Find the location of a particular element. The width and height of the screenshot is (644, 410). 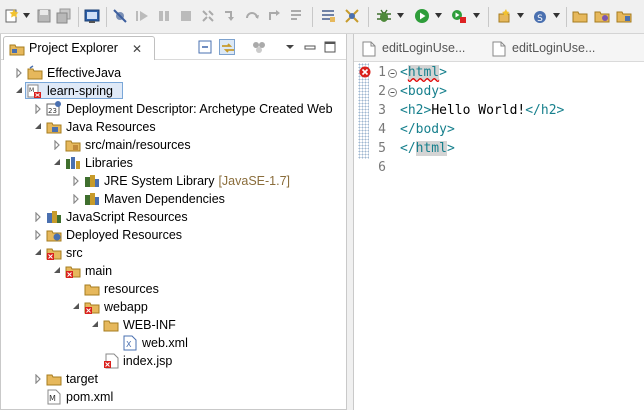

open-task-icon is located at coordinates (602, 16).